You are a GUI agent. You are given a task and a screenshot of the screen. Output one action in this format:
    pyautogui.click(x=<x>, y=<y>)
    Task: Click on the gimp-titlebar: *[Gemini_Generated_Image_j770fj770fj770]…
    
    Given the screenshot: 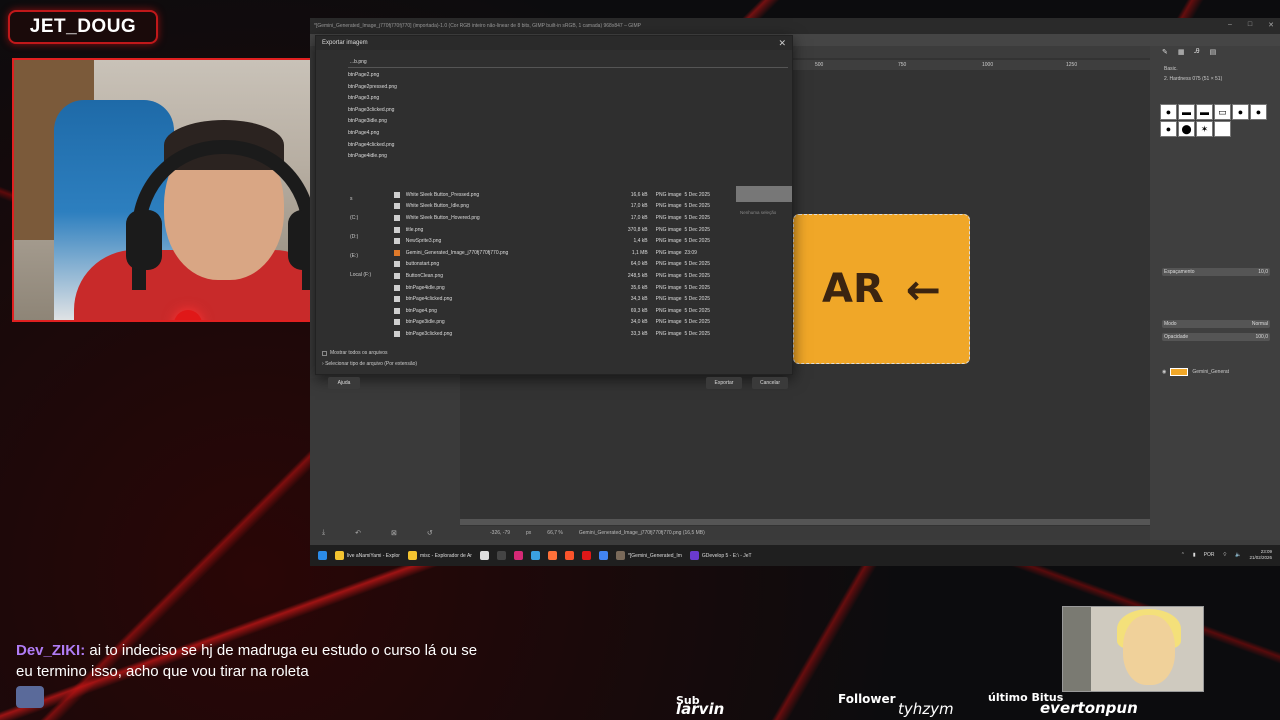 What is the action you would take?
    pyautogui.click(x=795, y=26)
    